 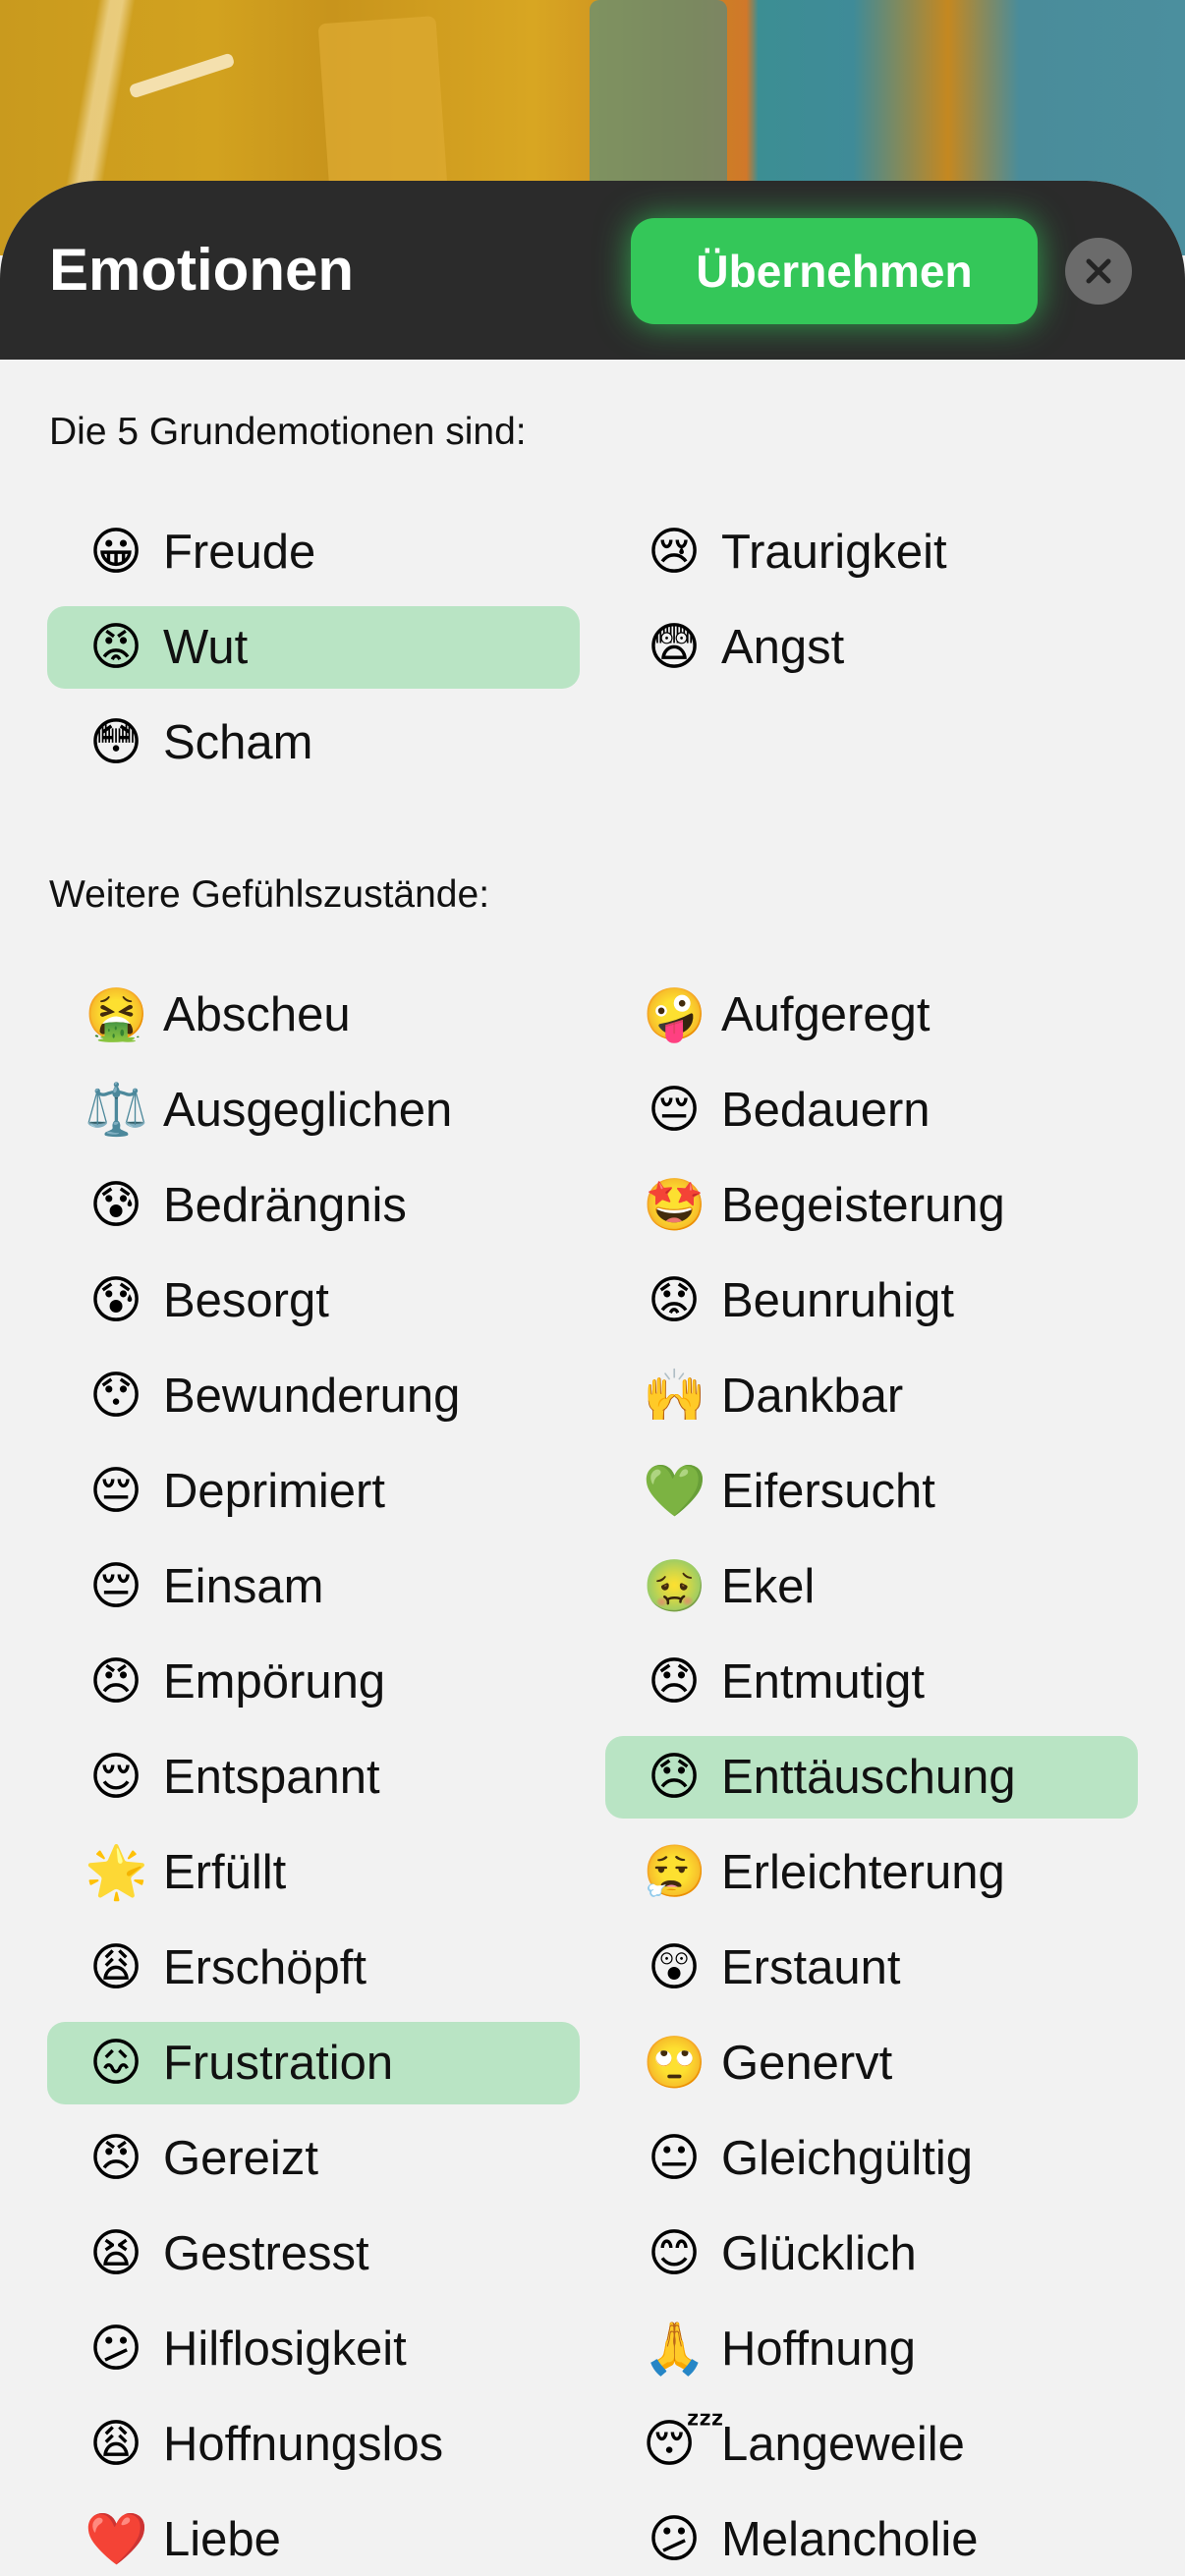 I want to click on emotion-emoji-icon: 🌟, so click(x=117, y=1872).